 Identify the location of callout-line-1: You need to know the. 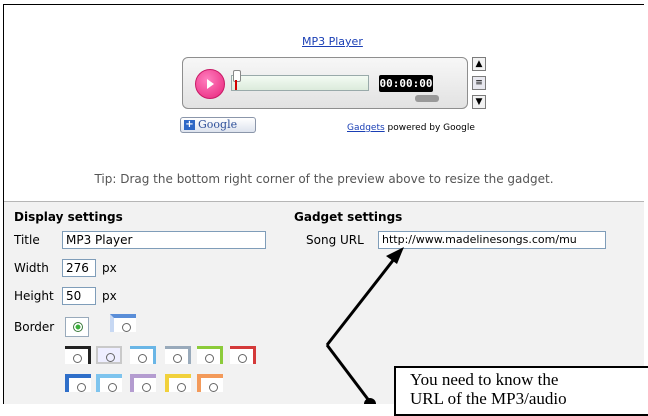
(484, 379).